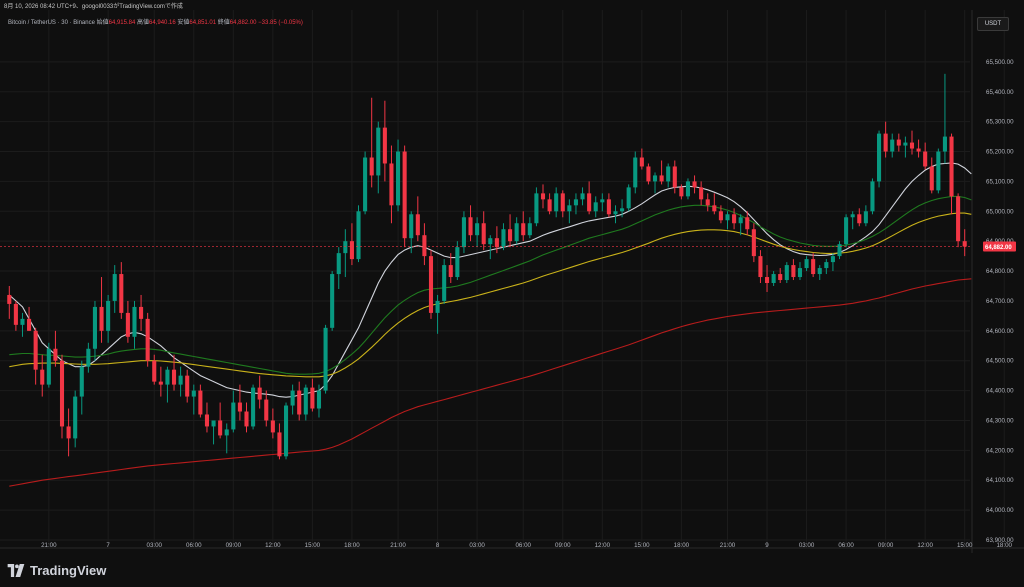 The width and height of the screenshot is (1024, 587). What do you see at coordinates (993, 24) in the screenshot?
I see `currency-badge: USDT` at bounding box center [993, 24].